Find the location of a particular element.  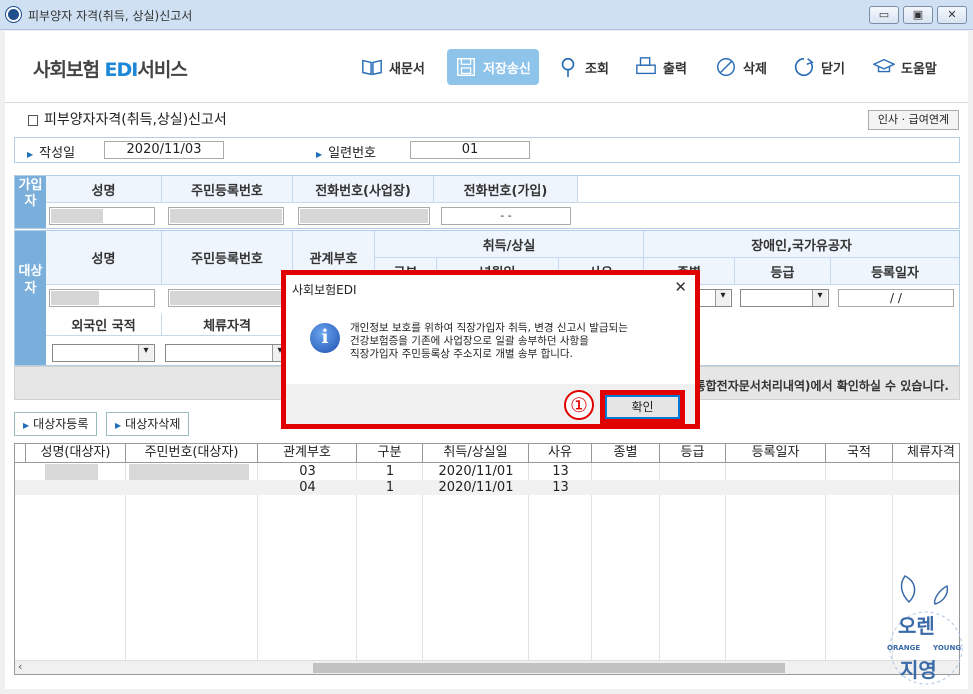

scroll-thumb is located at coordinates (549, 668).